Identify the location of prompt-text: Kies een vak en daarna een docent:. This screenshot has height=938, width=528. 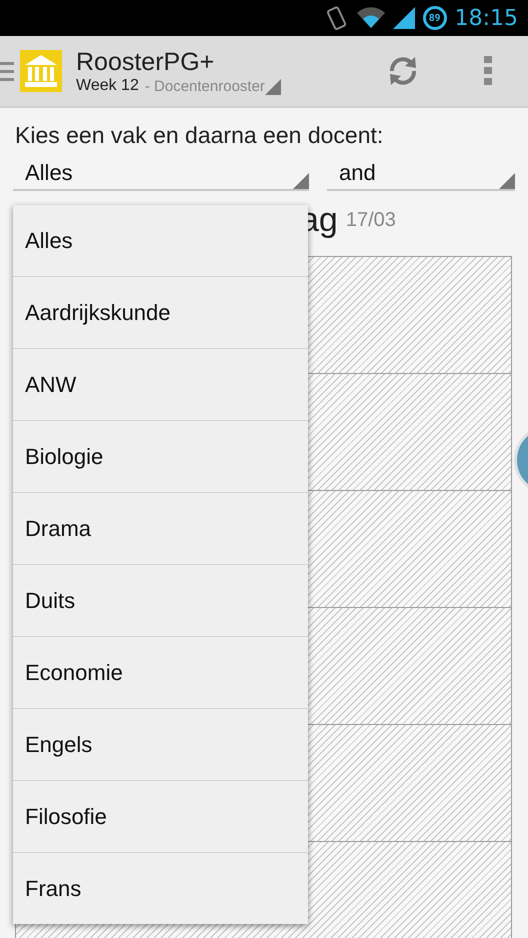
(199, 135).